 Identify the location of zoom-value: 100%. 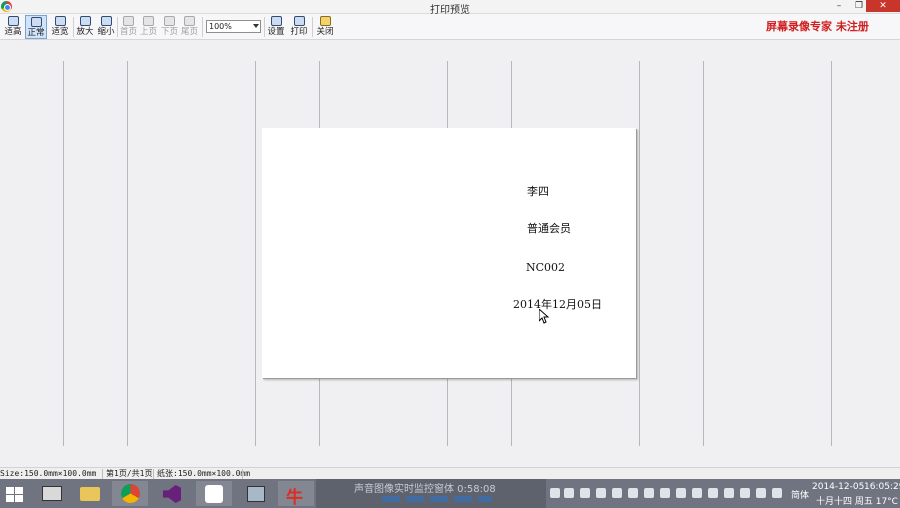
(220, 26).